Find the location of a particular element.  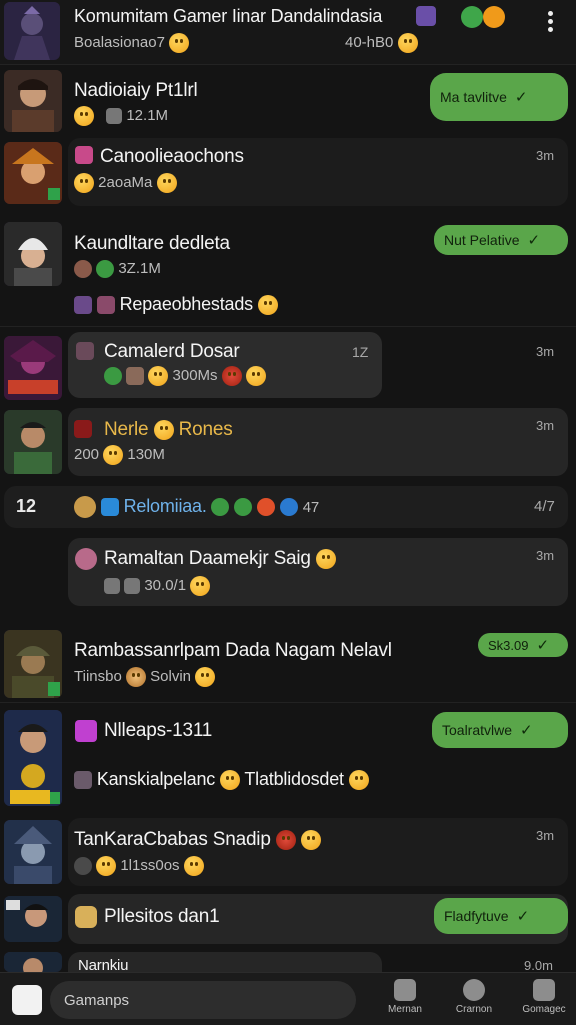

chat-subtitle: 1l1ss0os is located at coordinates (139, 866).